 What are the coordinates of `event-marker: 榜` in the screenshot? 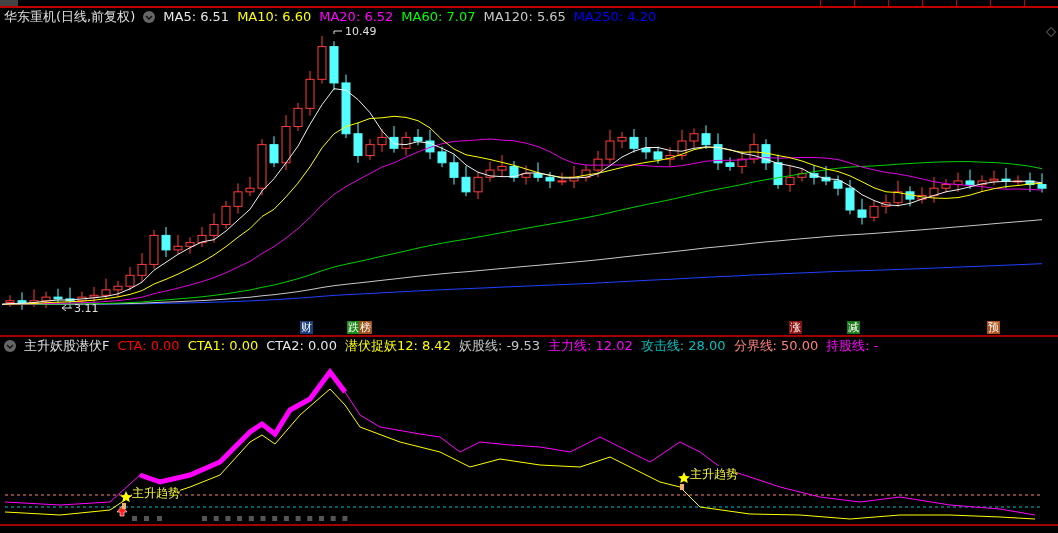 It's located at (365, 327).